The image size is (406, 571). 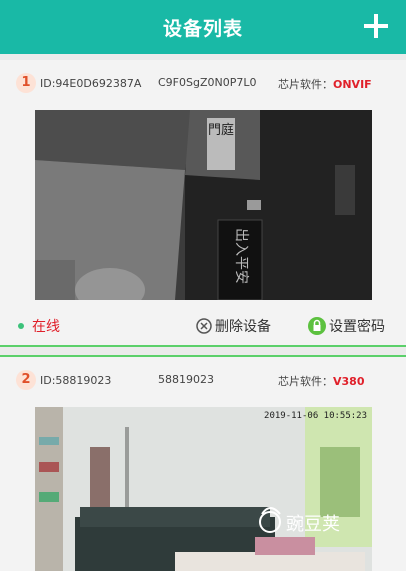 I want to click on chip-software: 芯片软件：V380, so click(x=321, y=381).